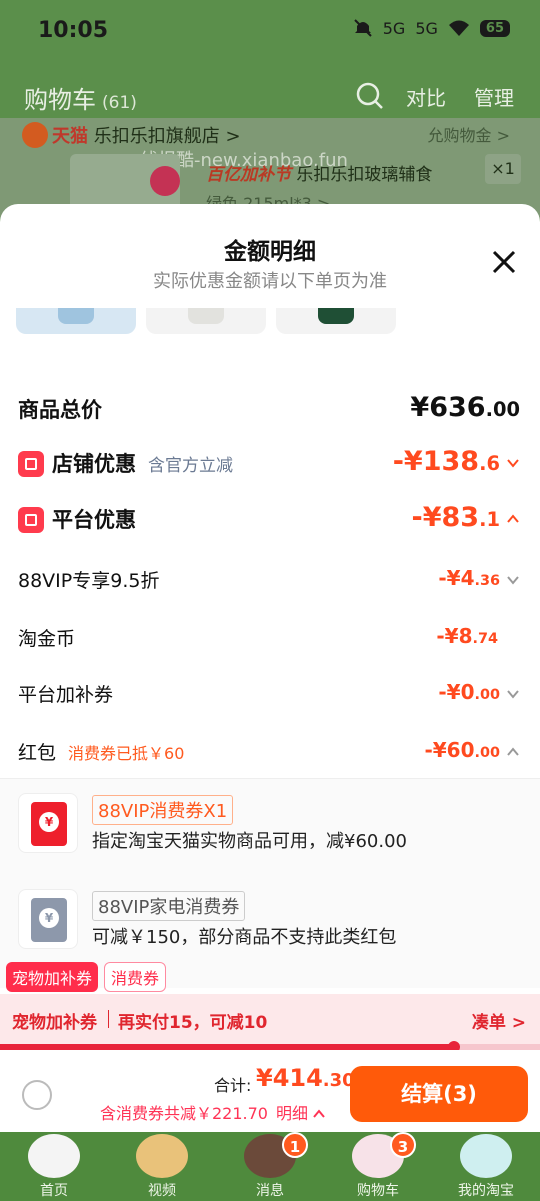  What do you see at coordinates (165, 181) in the screenshot?
I see `chart-badge-icon` at bounding box center [165, 181].